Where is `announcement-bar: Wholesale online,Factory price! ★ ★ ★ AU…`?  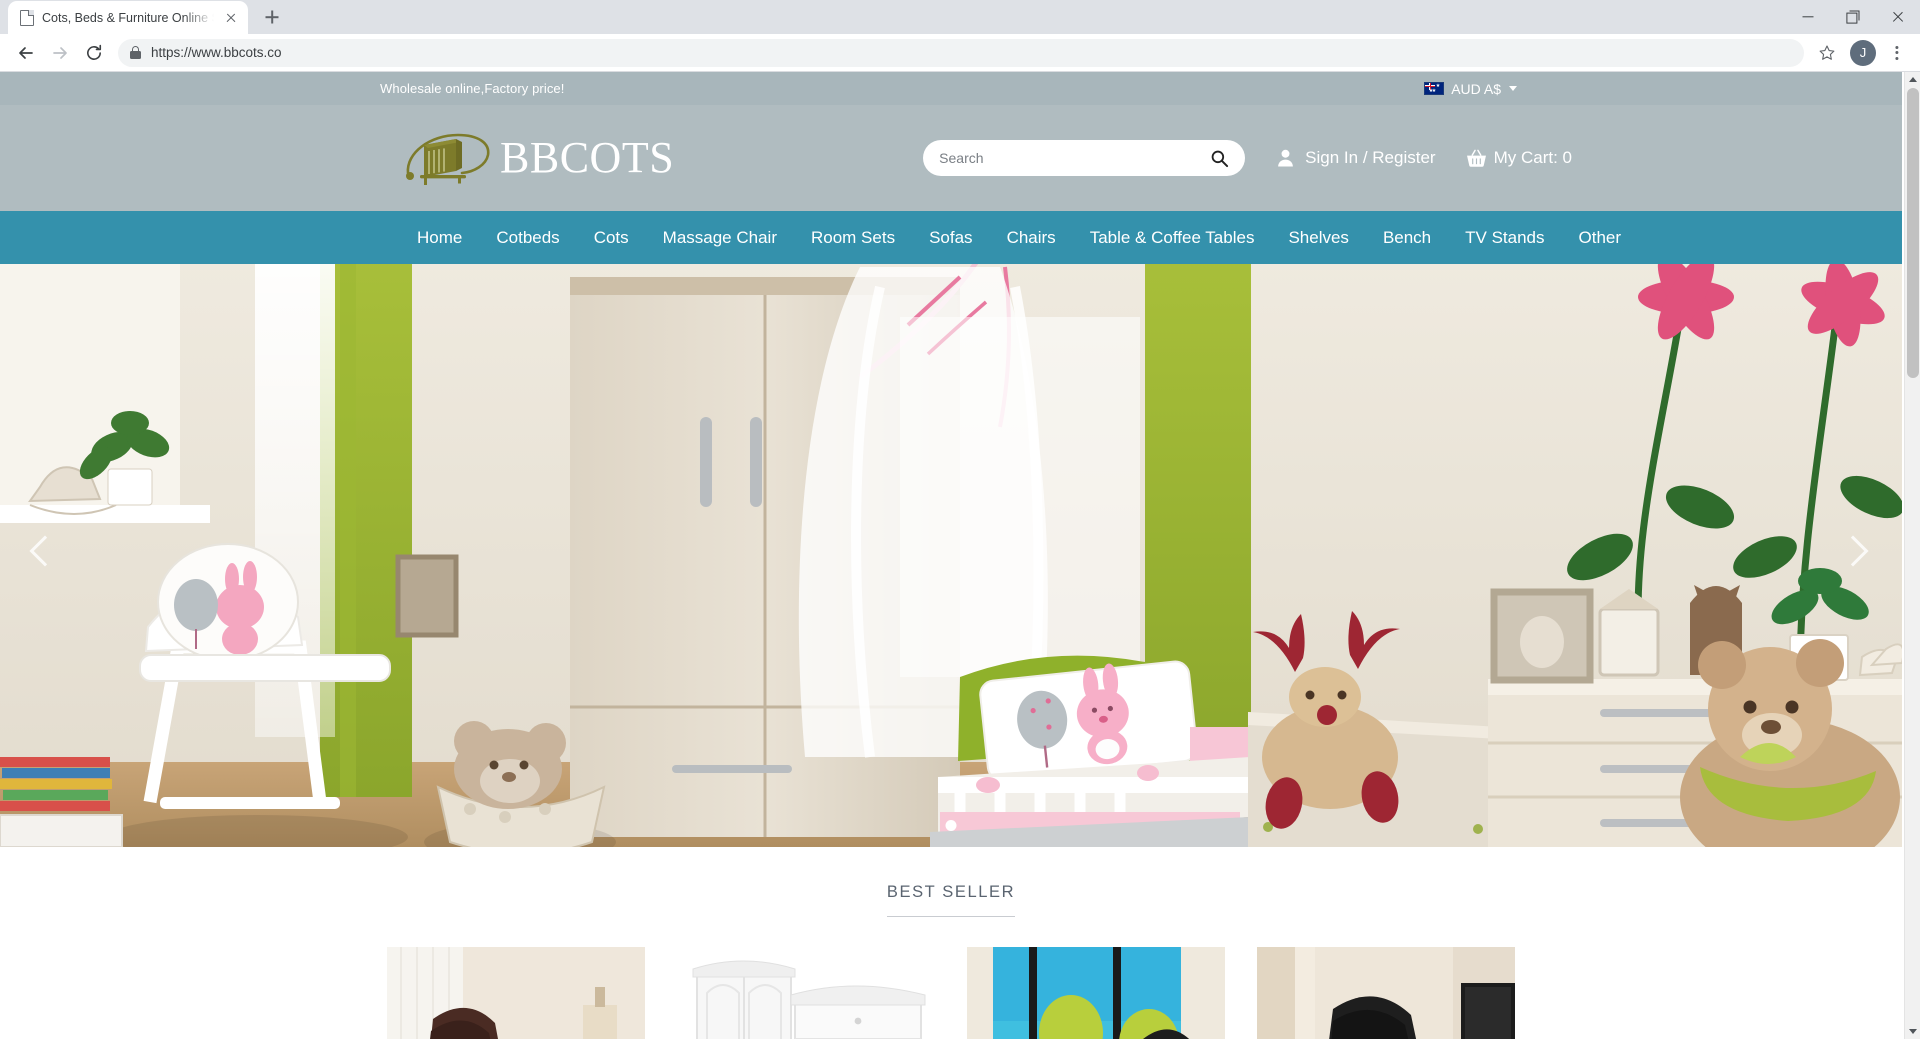
announcement-bar: Wholesale online,Factory price! ★ ★ ★ AU… is located at coordinates (951, 88).